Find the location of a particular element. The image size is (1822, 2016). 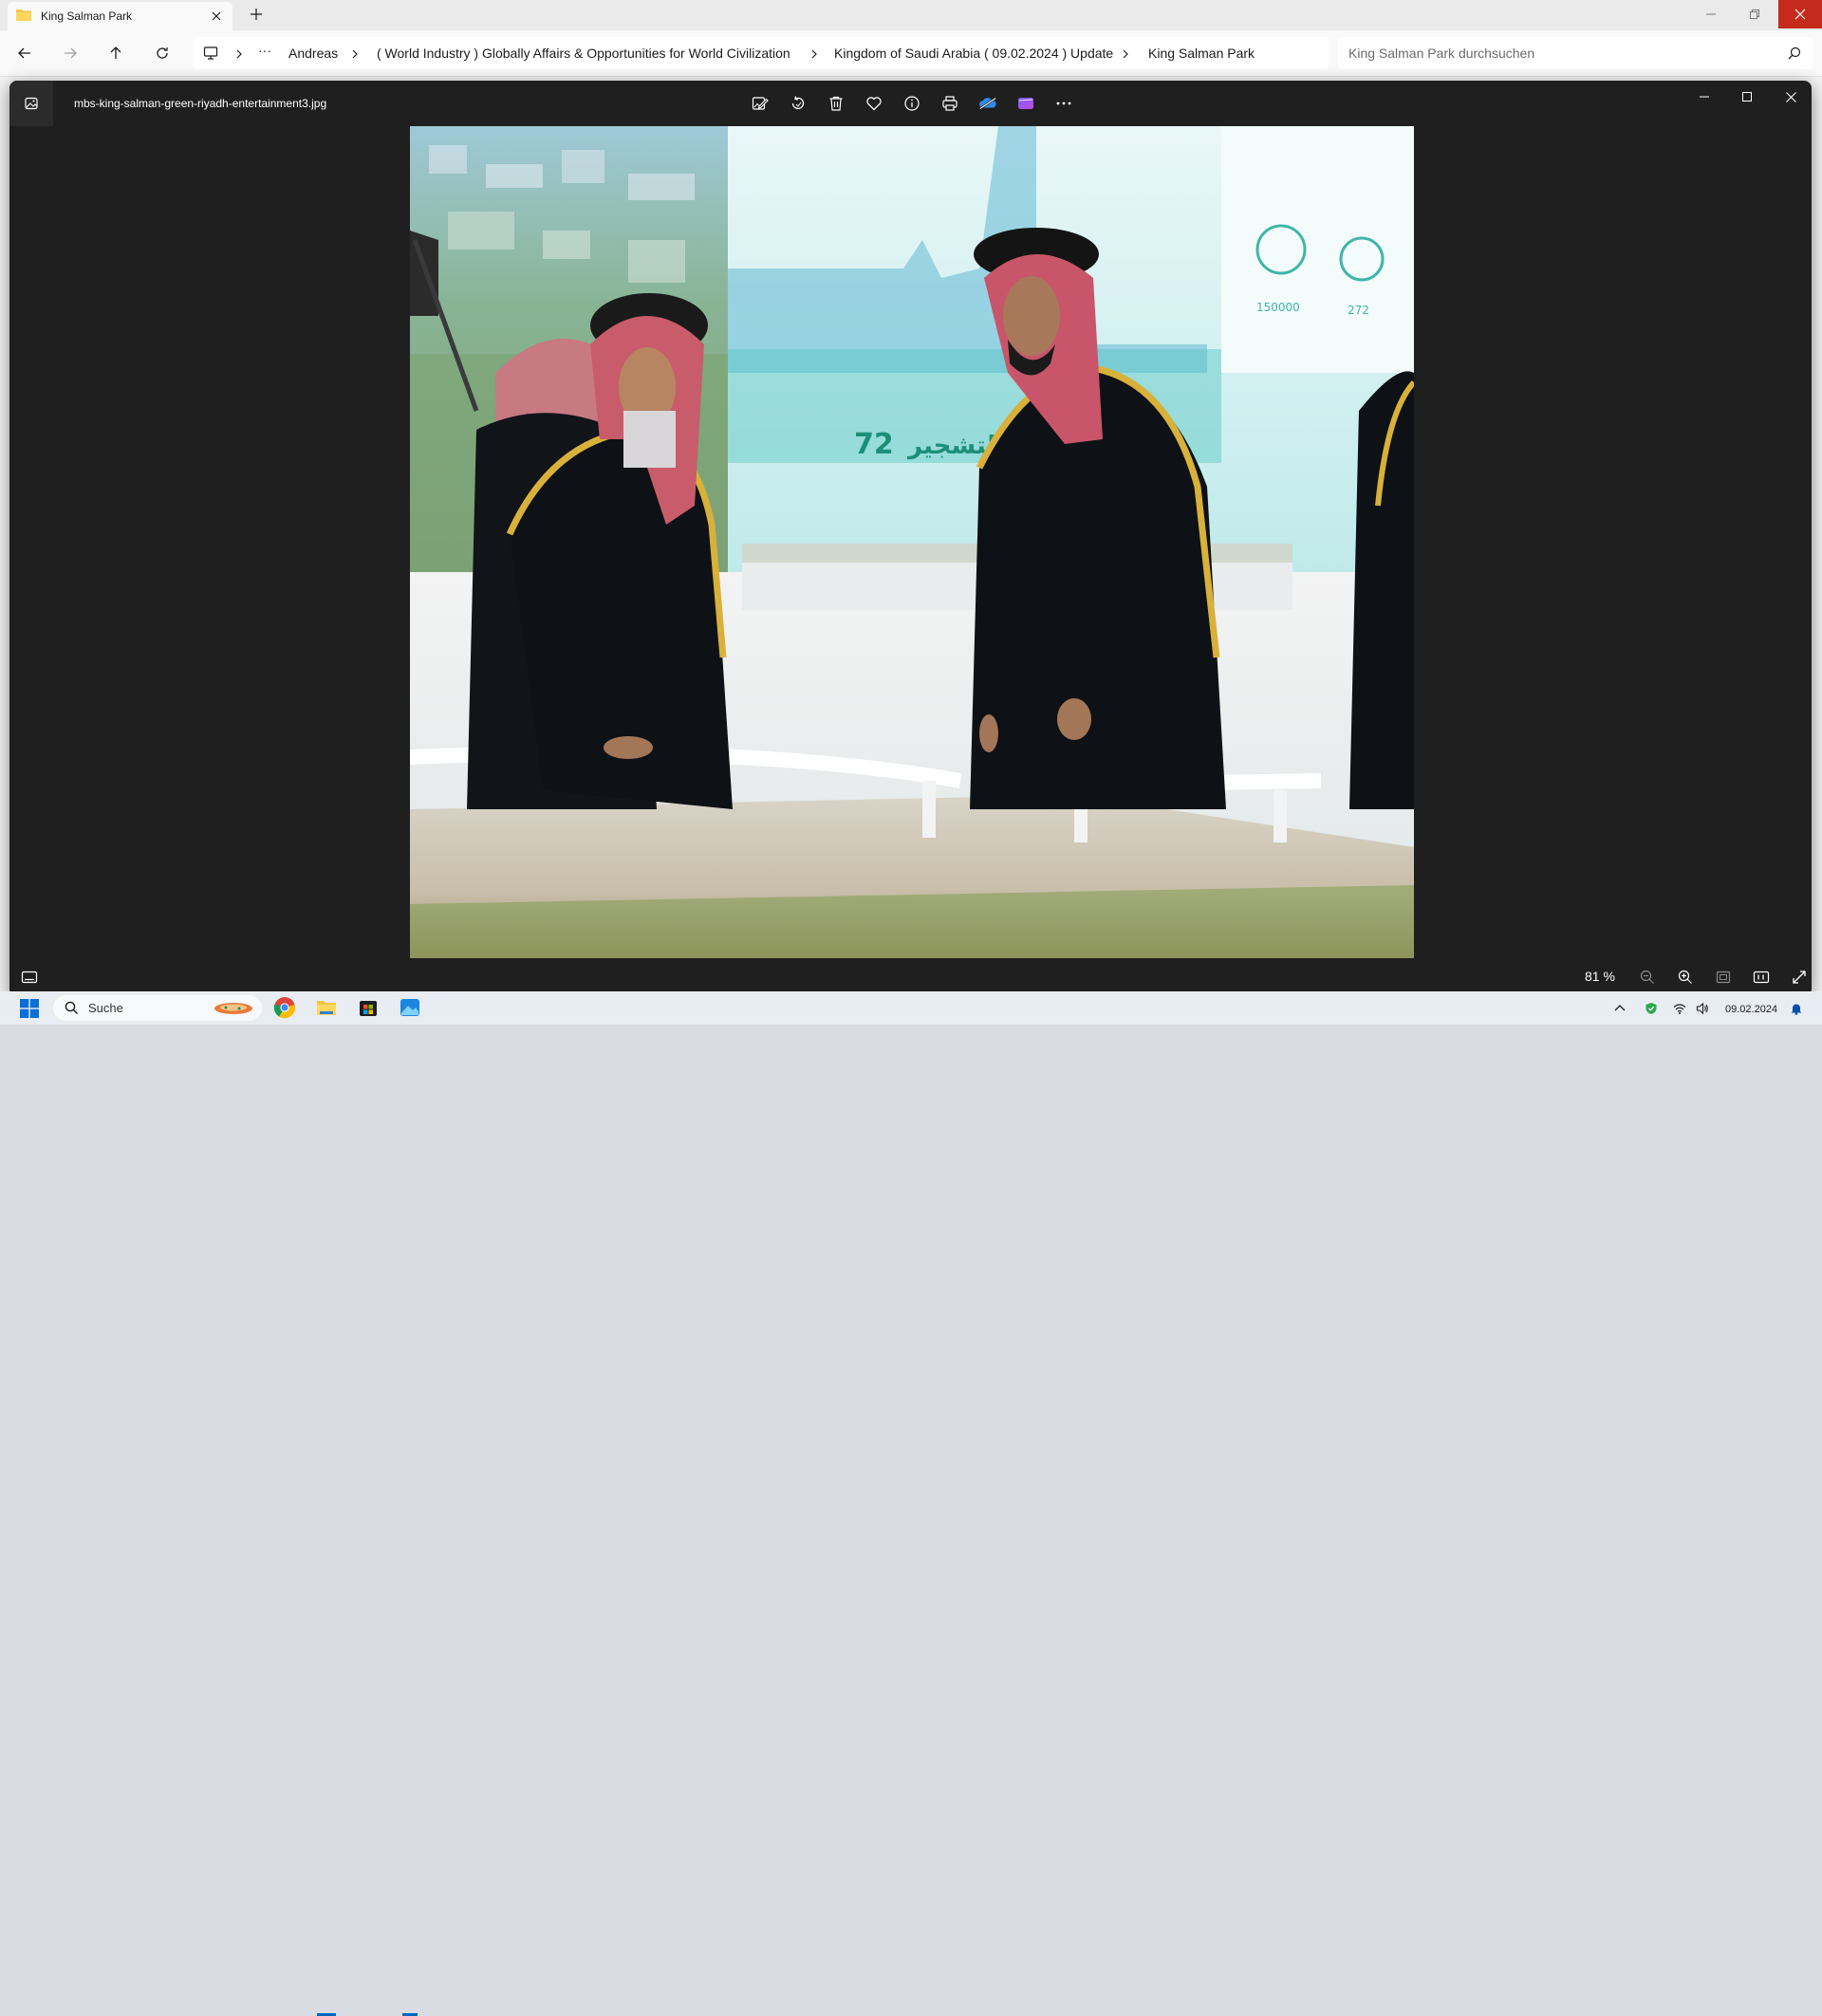

tab-title: King Salman Park is located at coordinates (87, 16).